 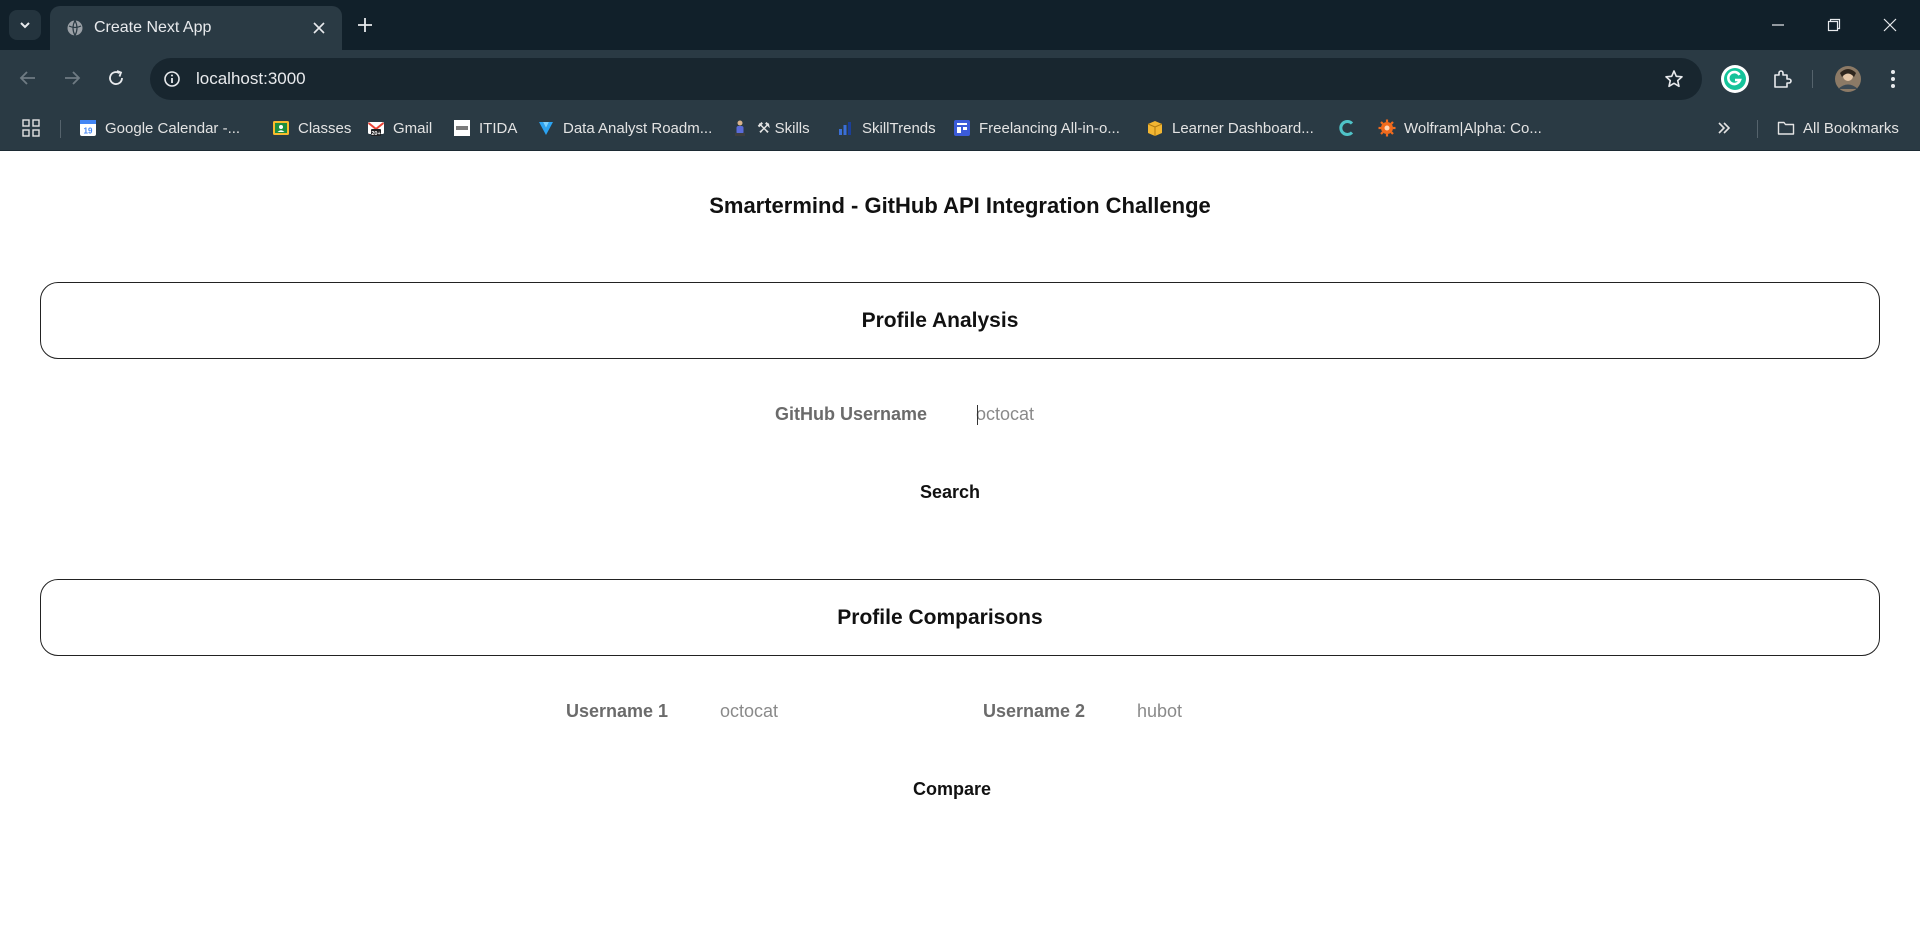 I want to click on profile-analysis-header: Profile Analysis, so click(x=960, y=320).